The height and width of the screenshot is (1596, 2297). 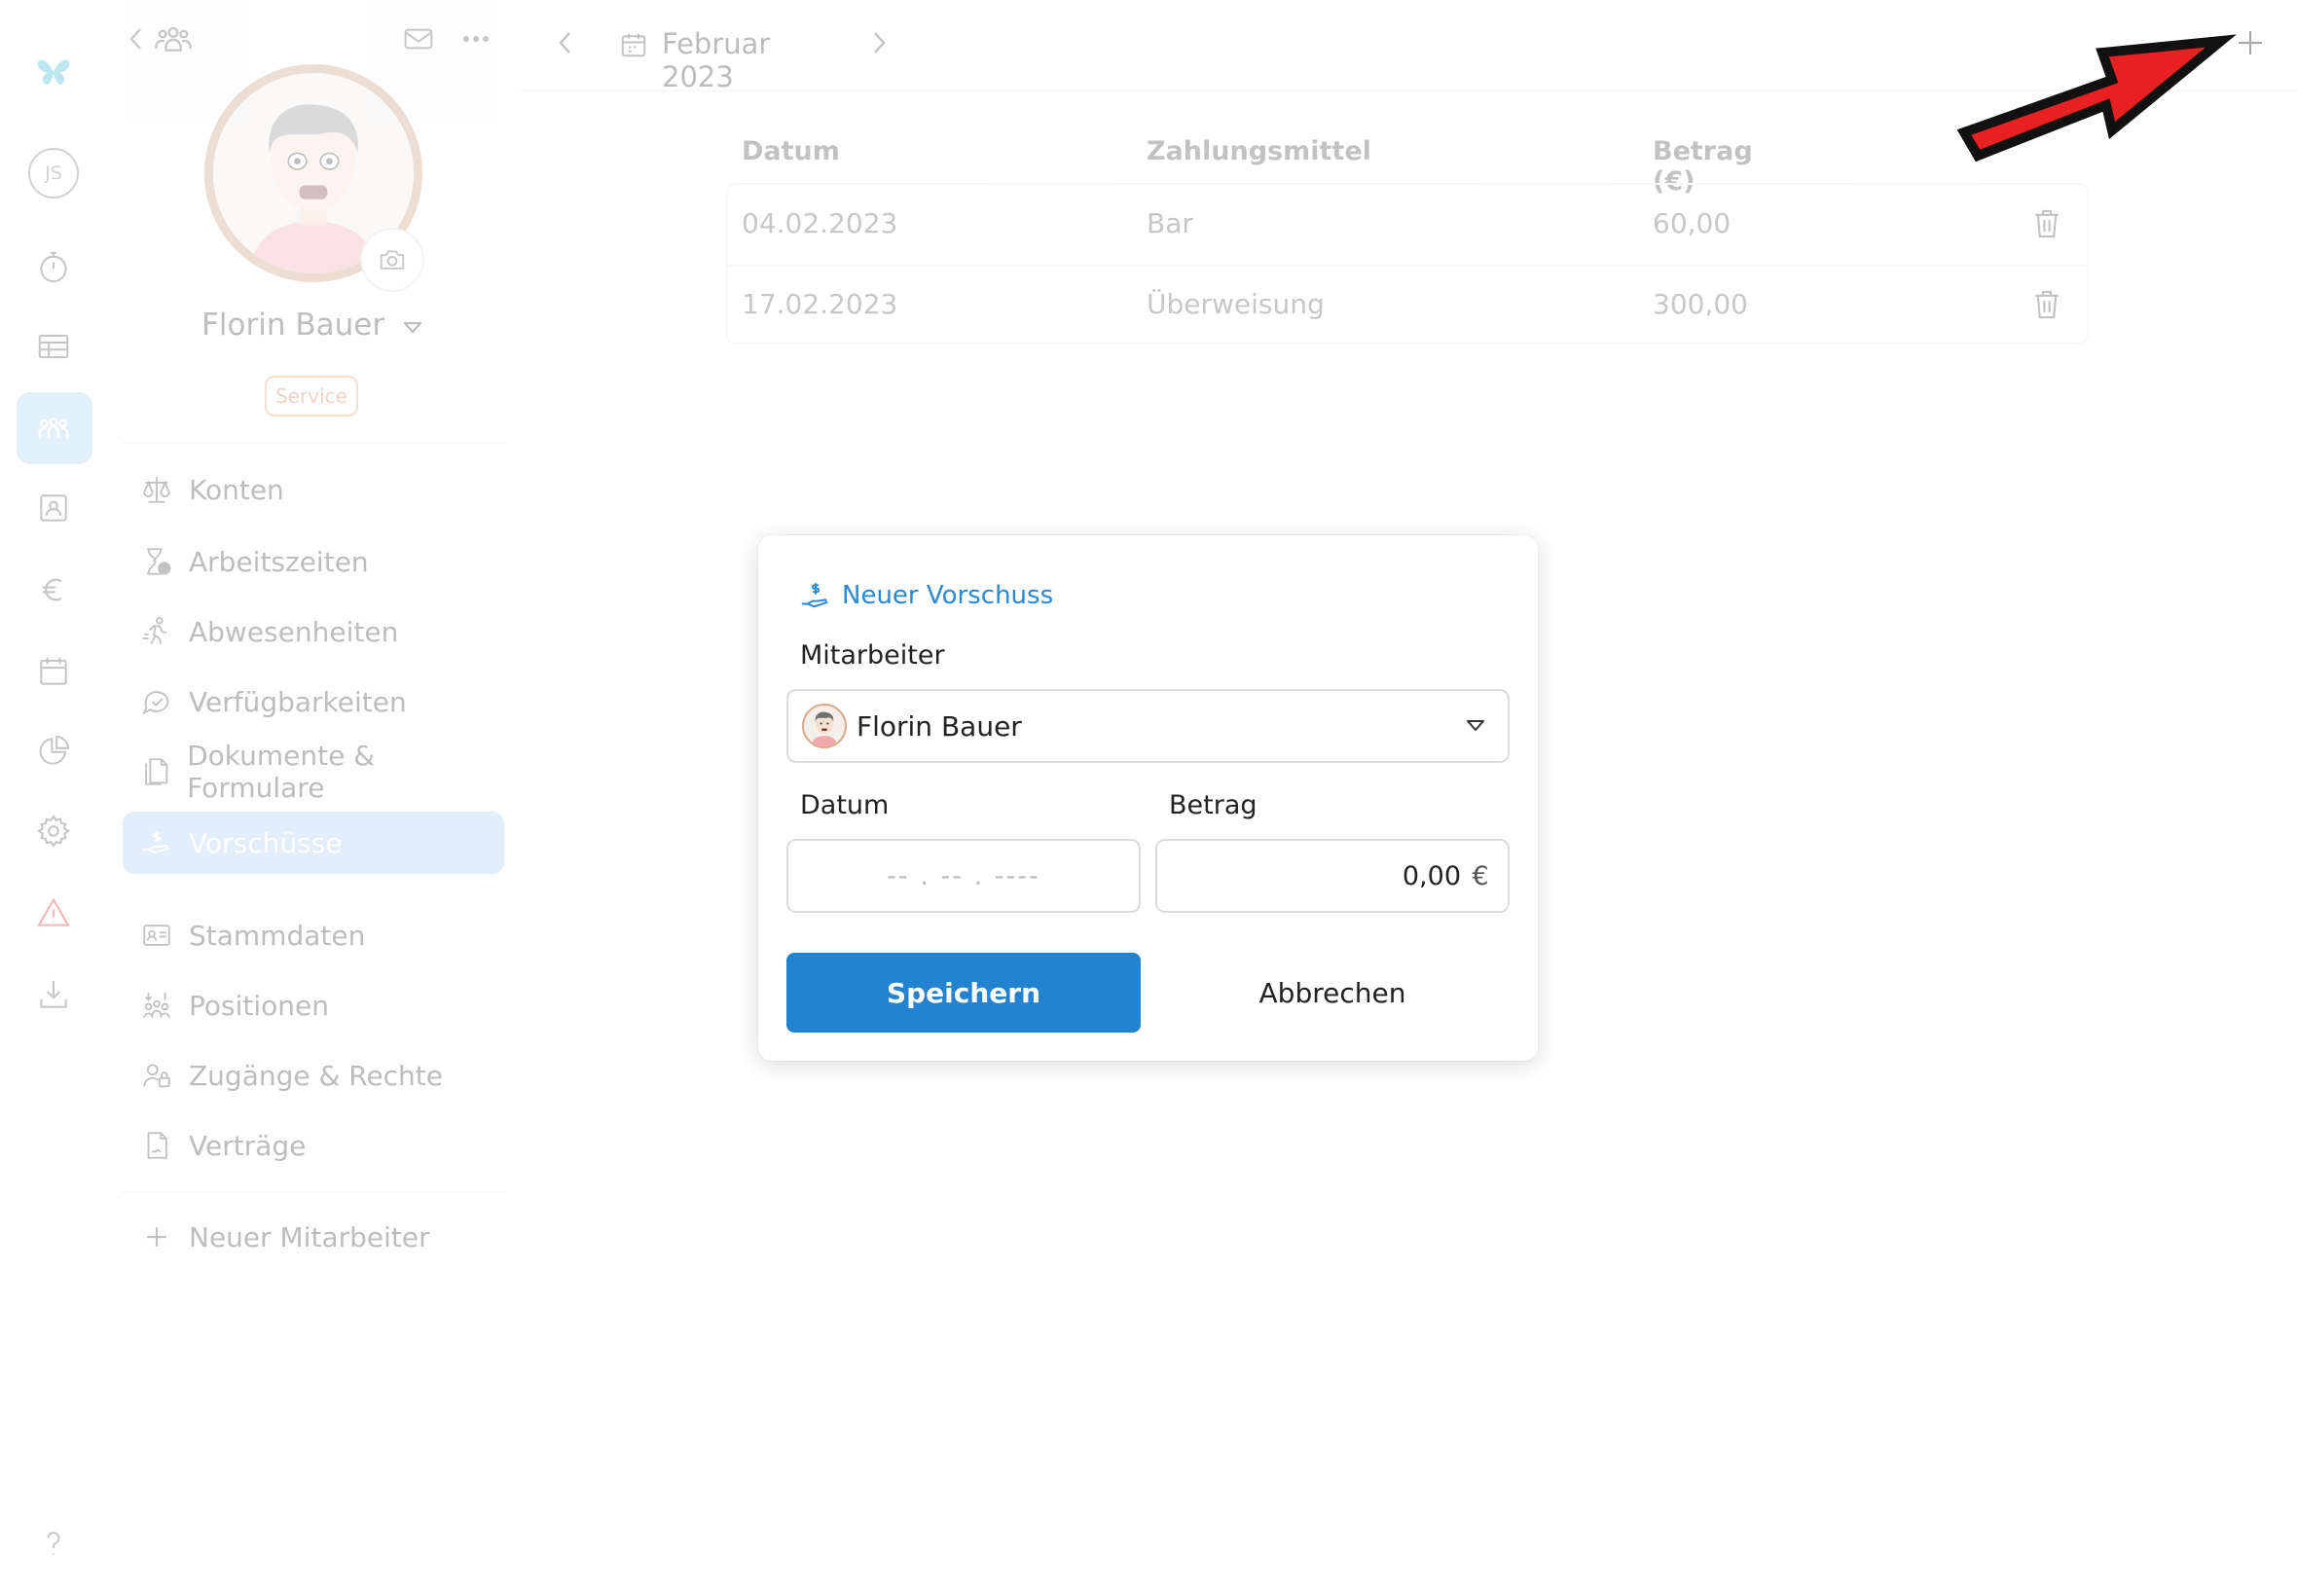 What do you see at coordinates (1332, 993) in the screenshot?
I see `cancel-button: Abbrechen` at bounding box center [1332, 993].